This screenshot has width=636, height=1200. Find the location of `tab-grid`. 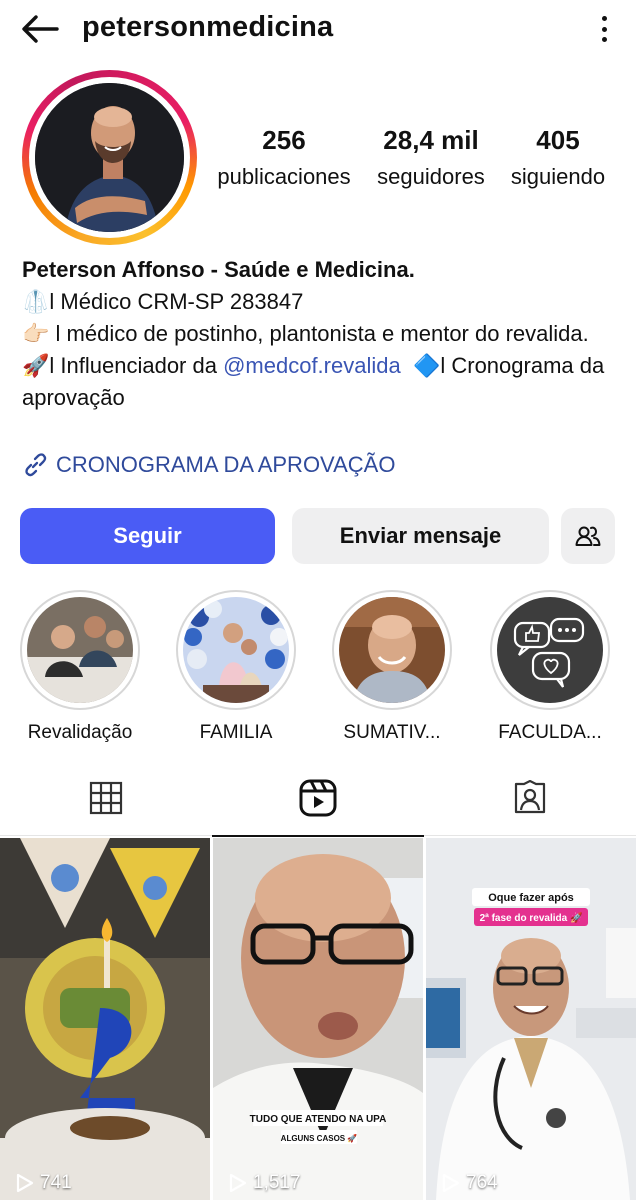

tab-grid is located at coordinates (106, 798).